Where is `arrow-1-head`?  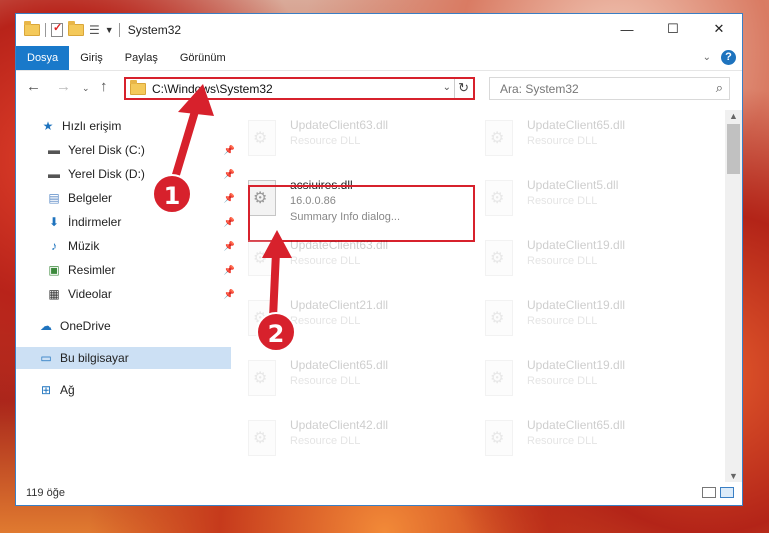
arrow-1-head is located at coordinates (196, 100).